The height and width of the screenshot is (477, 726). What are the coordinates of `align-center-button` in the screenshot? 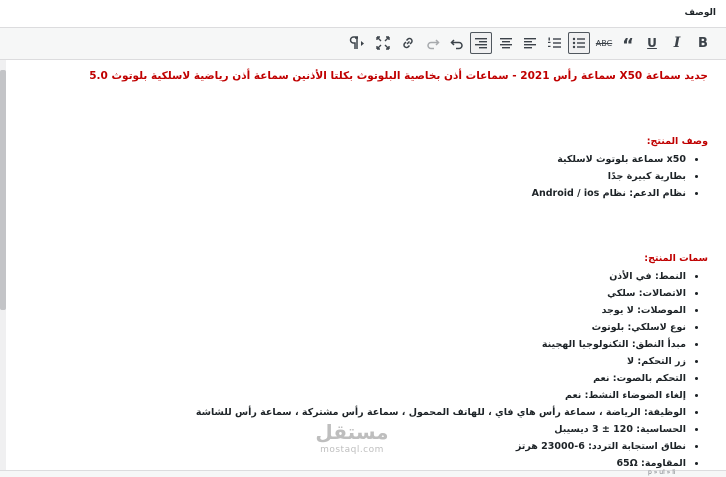 It's located at (506, 43).